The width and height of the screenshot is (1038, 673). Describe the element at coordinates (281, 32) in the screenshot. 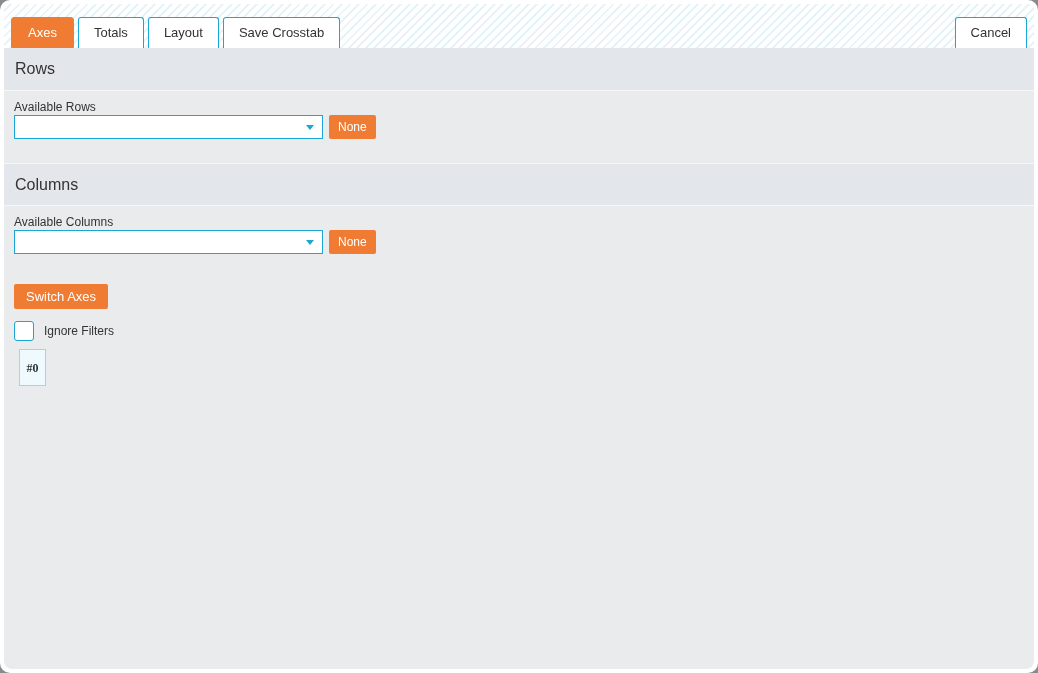

I see `tab: Save Crosstab` at that location.